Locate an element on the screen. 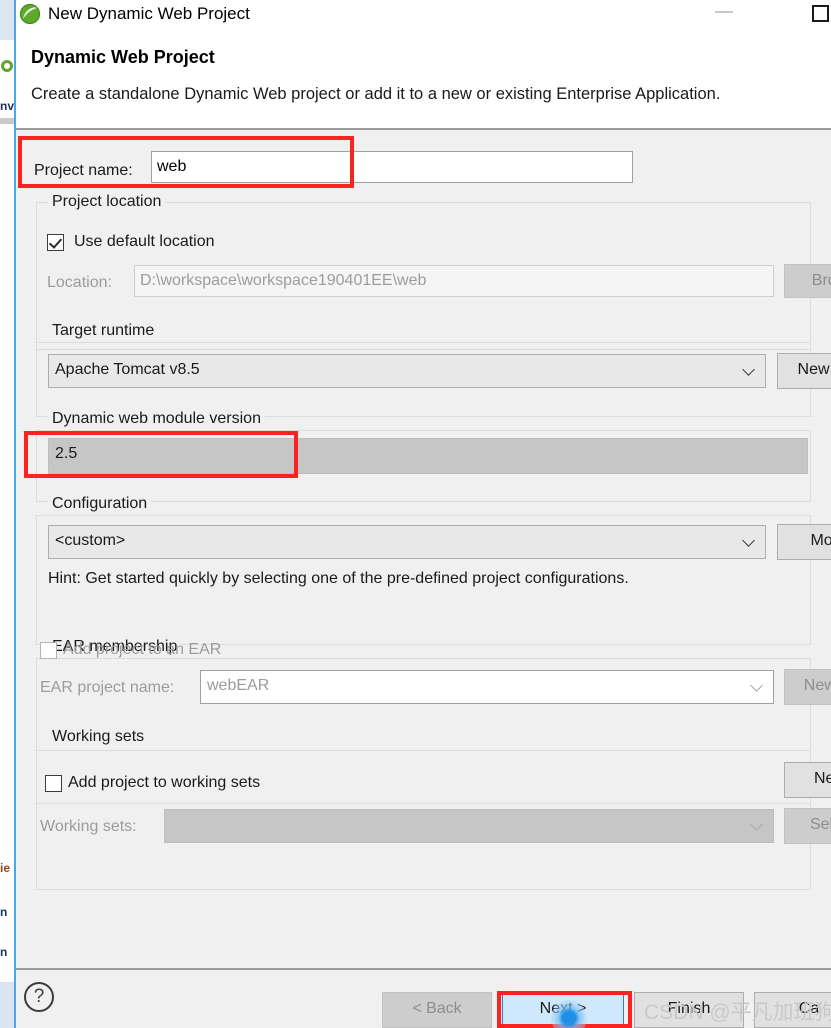 Image resolution: width=831 pixels, height=1028 pixels. next-button: Next > is located at coordinates (563, 1010).